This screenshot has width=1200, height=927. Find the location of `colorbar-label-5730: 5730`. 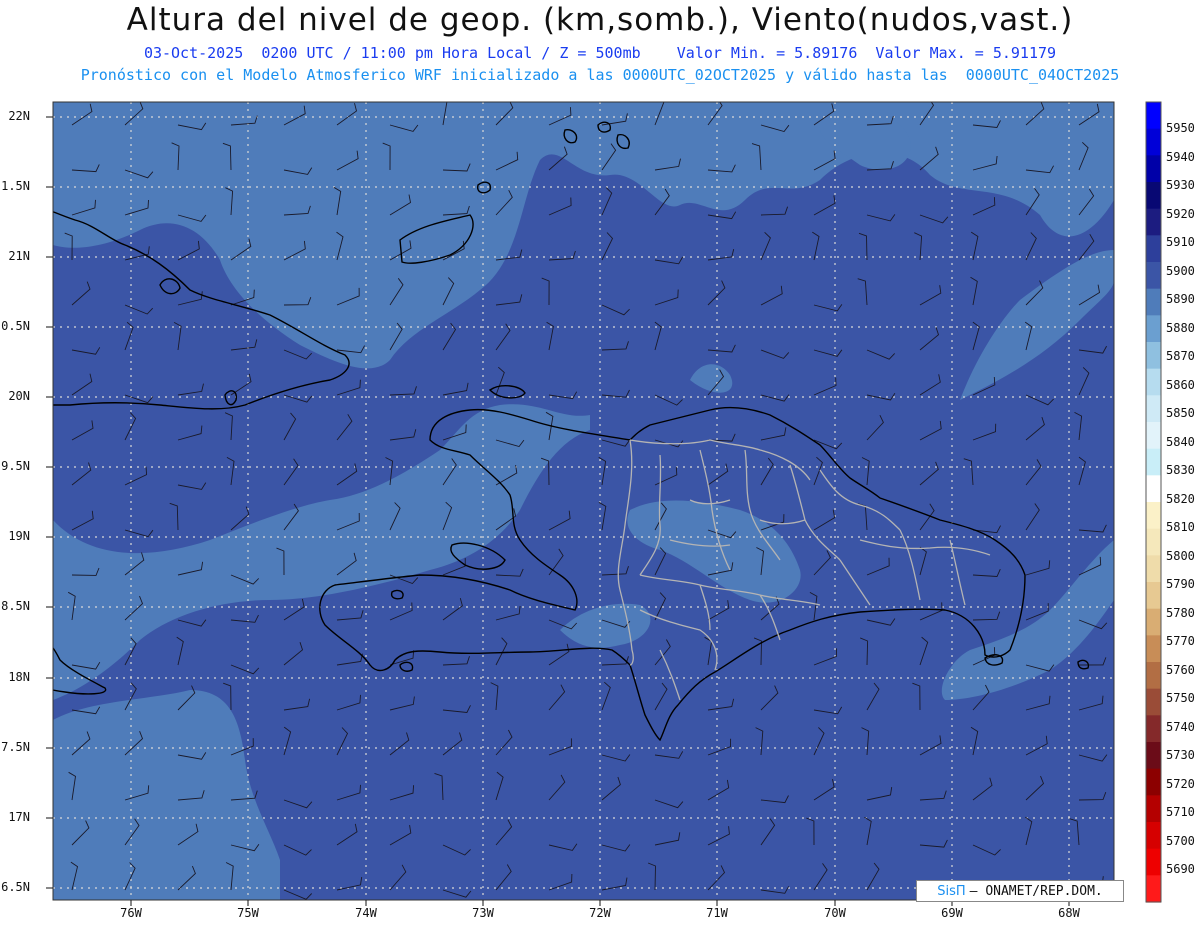

colorbar-label-5730: 5730 is located at coordinates (1180, 755).